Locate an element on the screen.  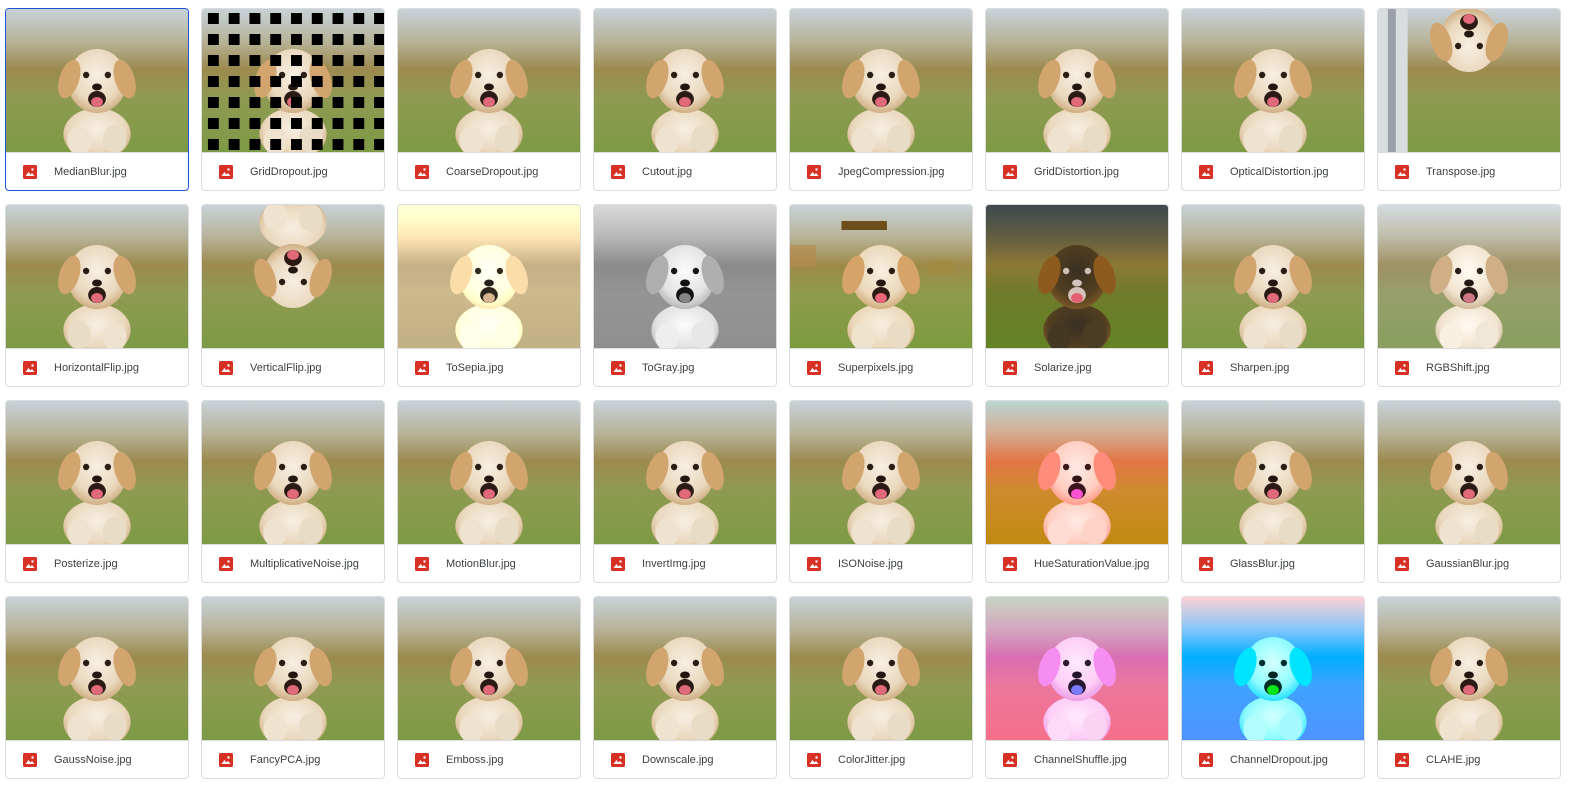
file-name: FancyPCA.jpg is located at coordinates (285, 759).